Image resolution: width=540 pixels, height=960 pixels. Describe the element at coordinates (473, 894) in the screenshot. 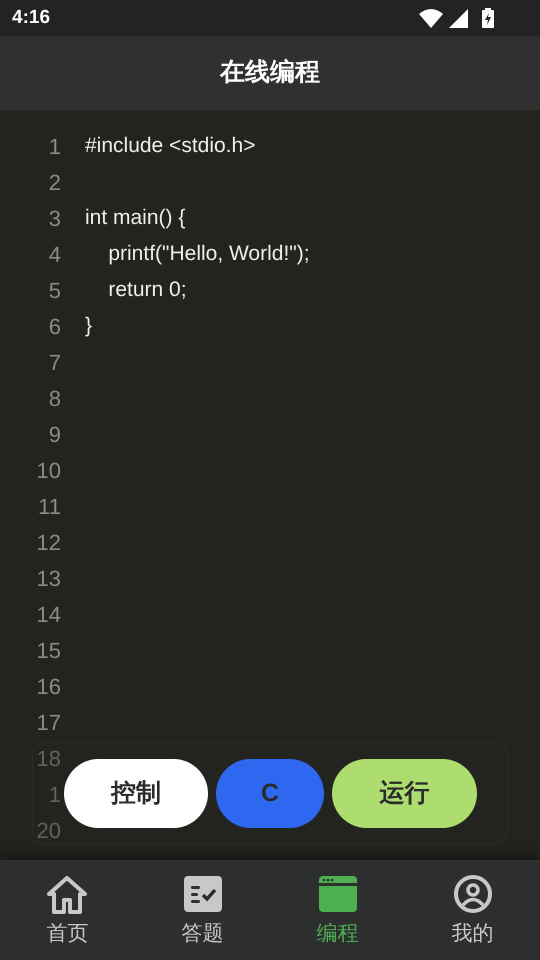

I see `user-icon` at that location.